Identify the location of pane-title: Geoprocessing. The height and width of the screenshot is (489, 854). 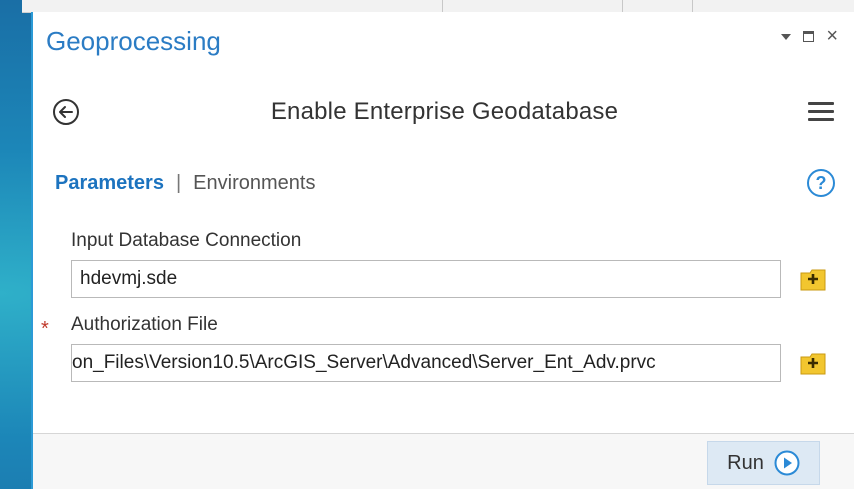
(133, 41).